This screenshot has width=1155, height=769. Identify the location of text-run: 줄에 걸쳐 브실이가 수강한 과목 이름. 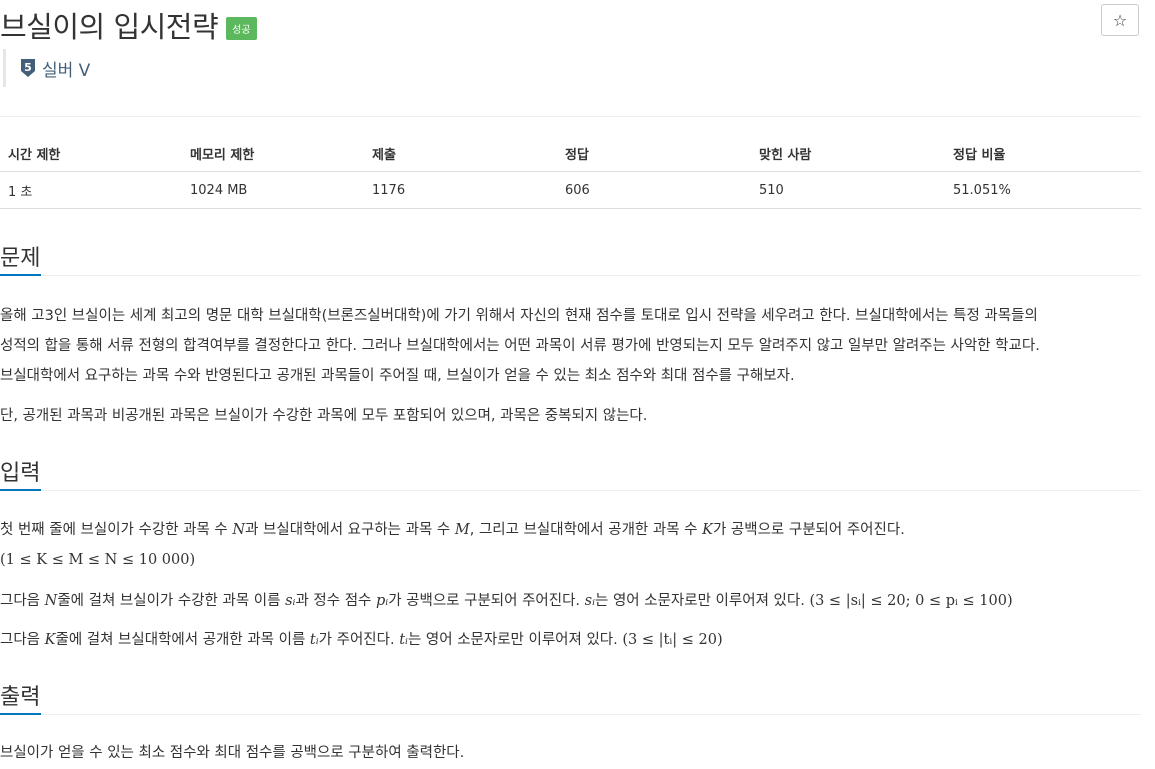
(171, 601).